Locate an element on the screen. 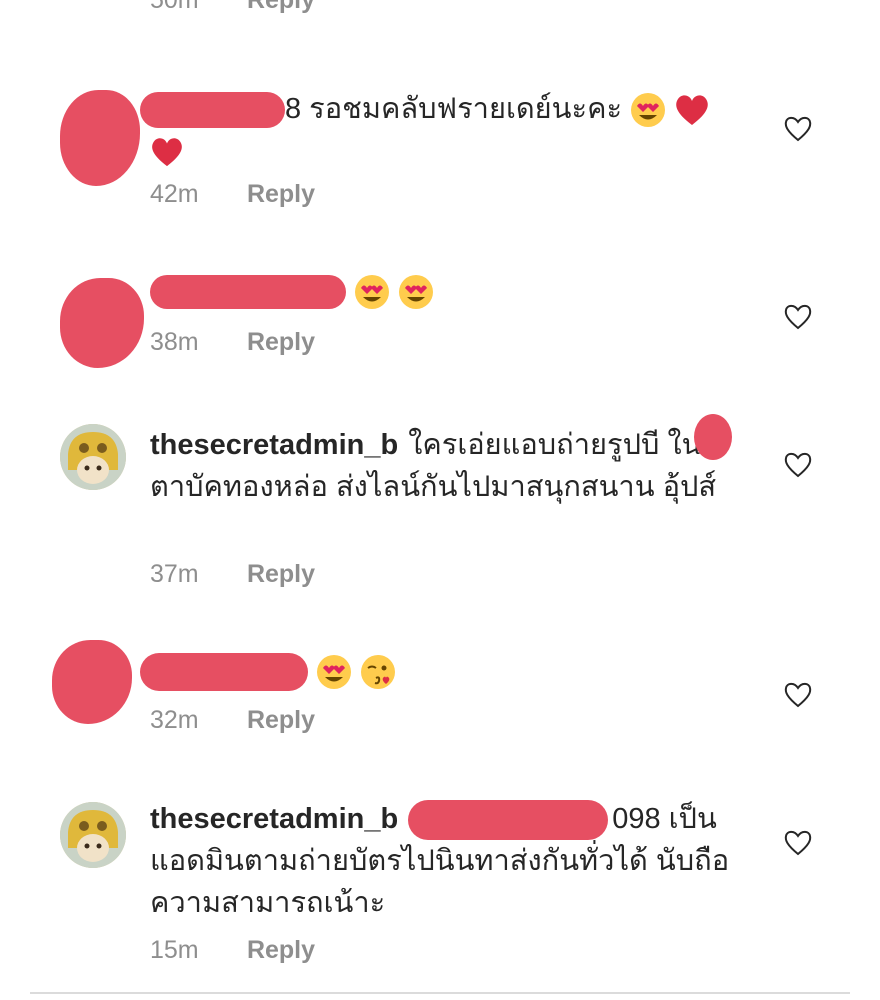 This screenshot has width=880, height=1000. comment-time: 42m is located at coordinates (174, 194).